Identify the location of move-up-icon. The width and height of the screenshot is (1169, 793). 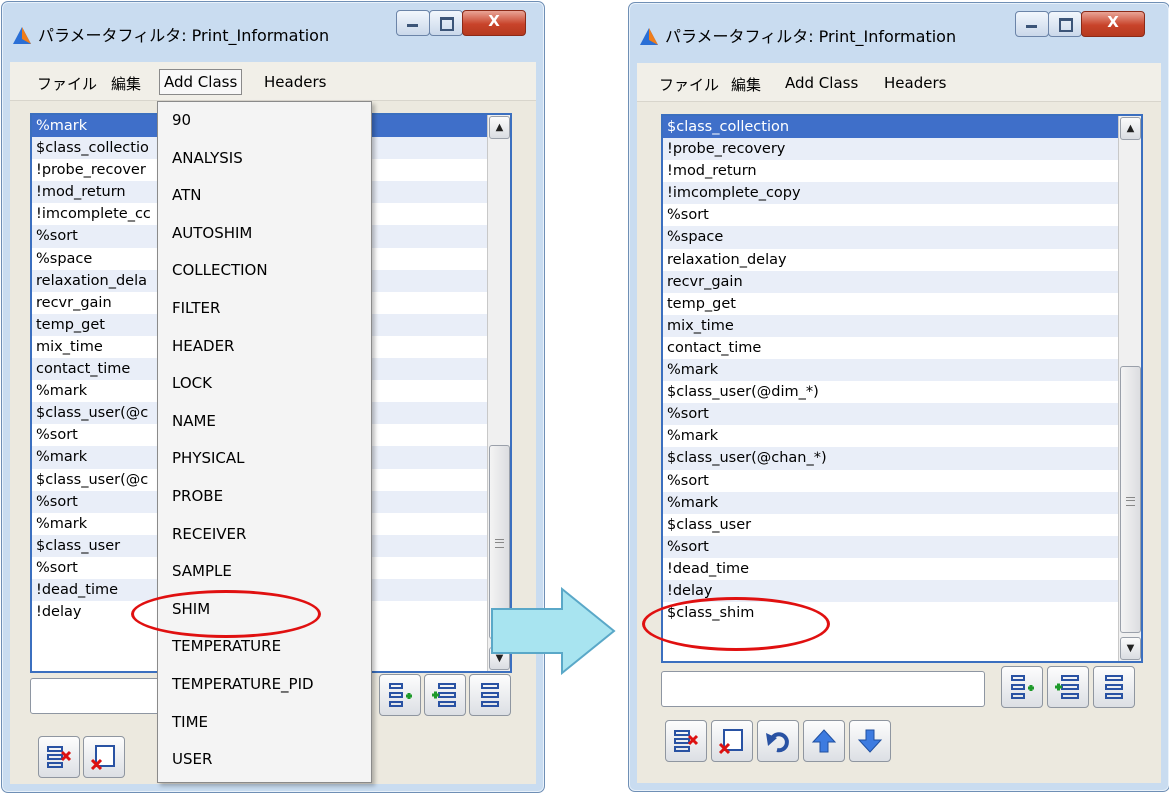
(824, 741).